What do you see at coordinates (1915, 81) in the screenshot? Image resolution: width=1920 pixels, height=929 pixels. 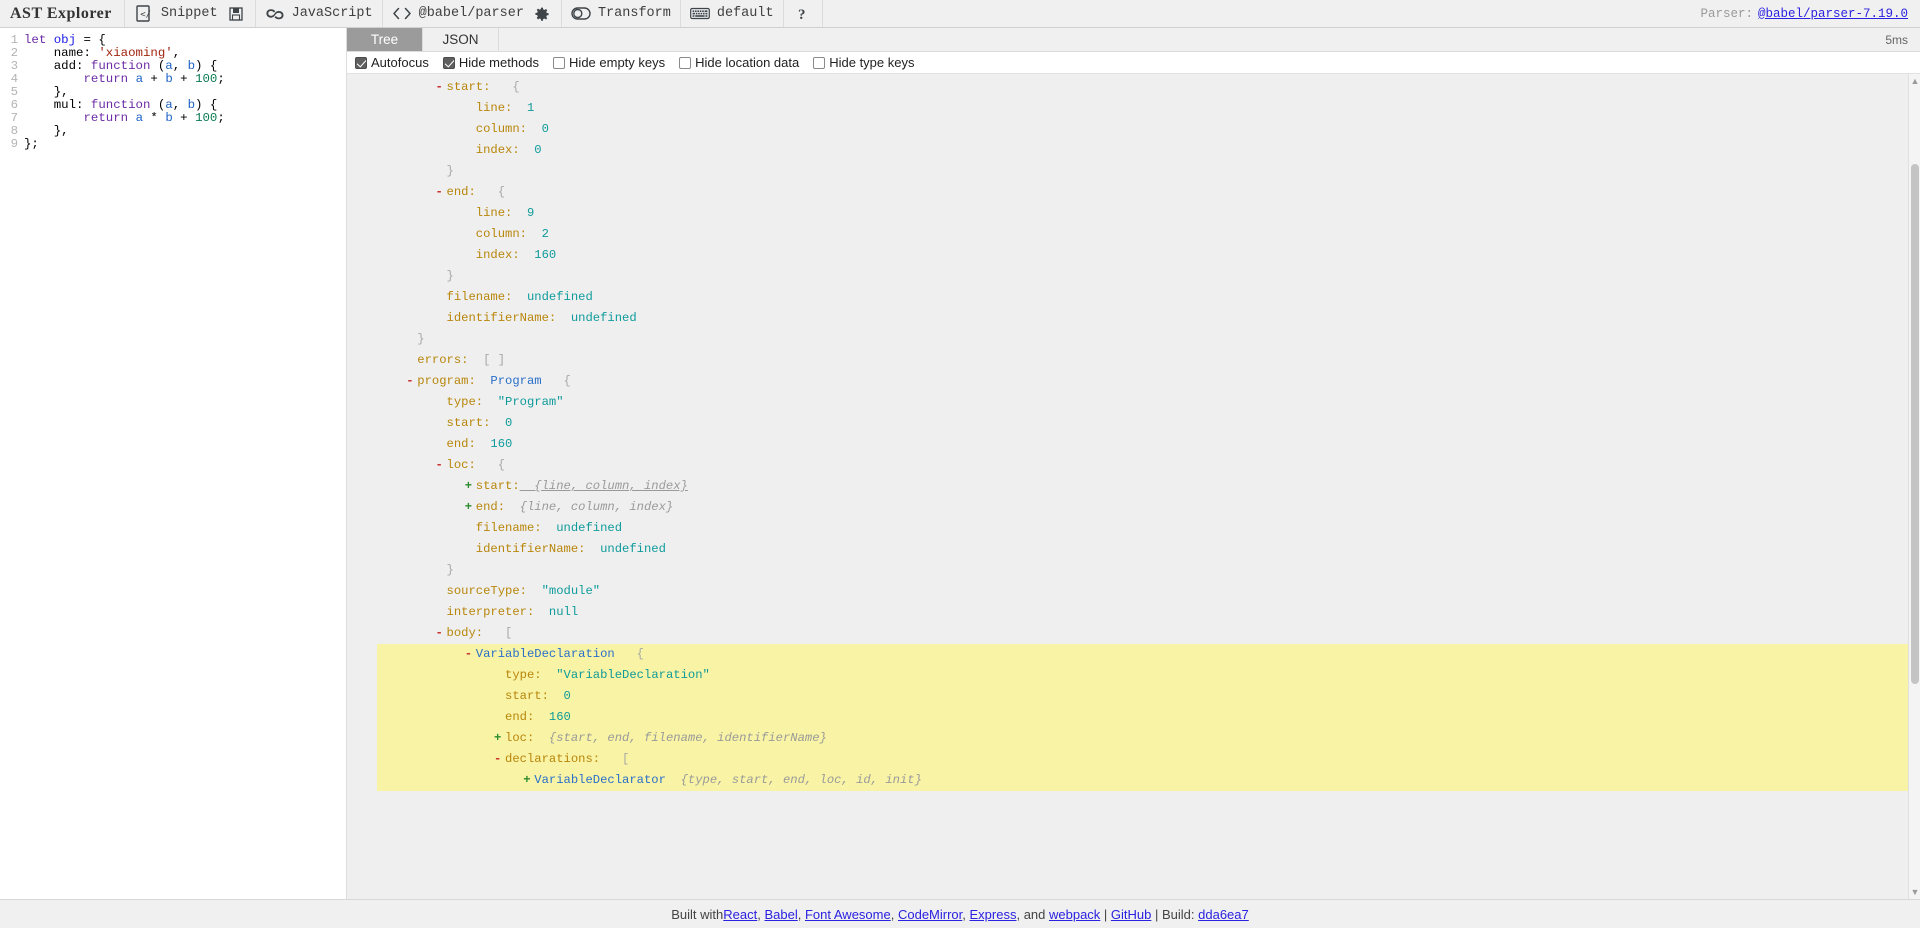 I see `scroll-up-arrow: ▲` at bounding box center [1915, 81].